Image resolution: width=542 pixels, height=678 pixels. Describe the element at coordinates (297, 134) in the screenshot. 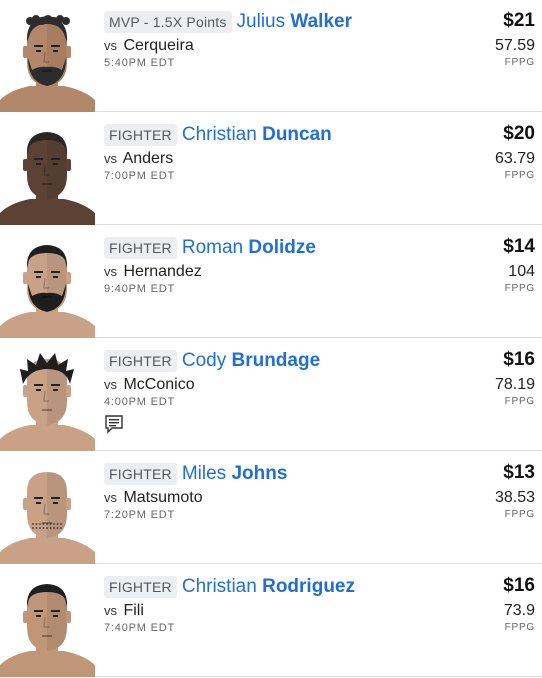

I see `last-name: Duncan` at that location.